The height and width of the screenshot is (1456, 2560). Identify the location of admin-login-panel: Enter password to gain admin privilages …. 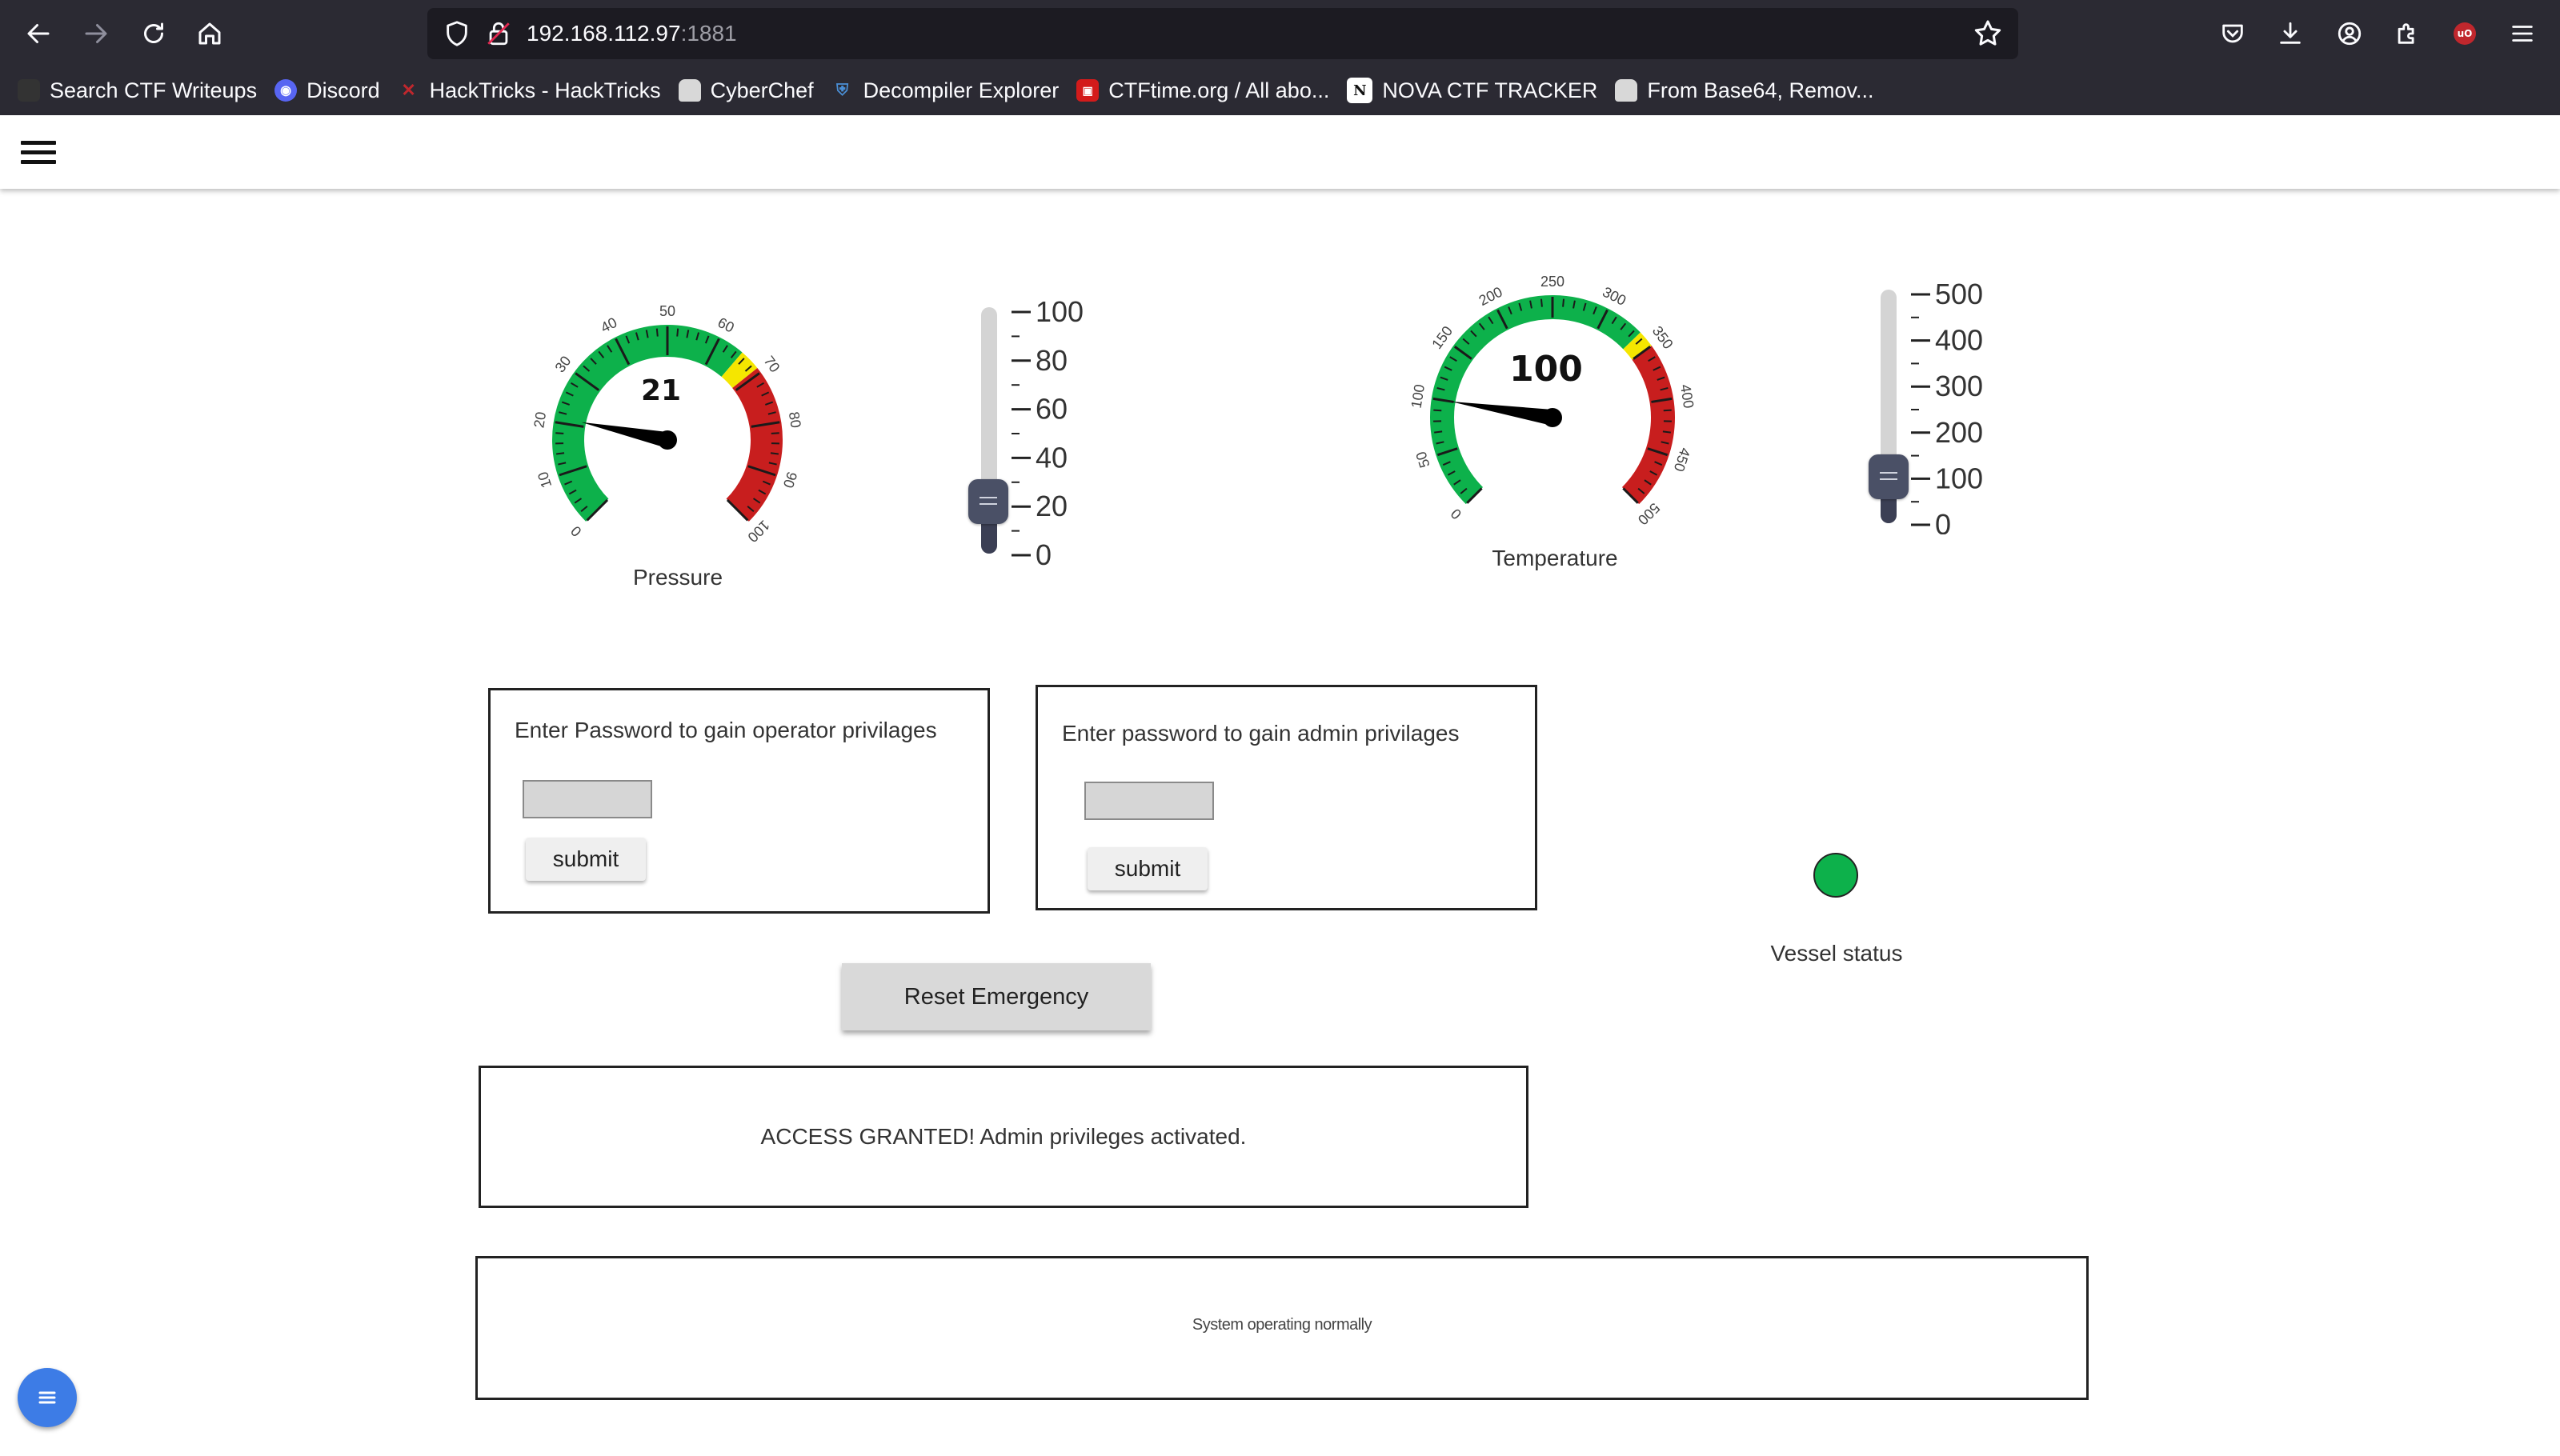
(1286, 797).